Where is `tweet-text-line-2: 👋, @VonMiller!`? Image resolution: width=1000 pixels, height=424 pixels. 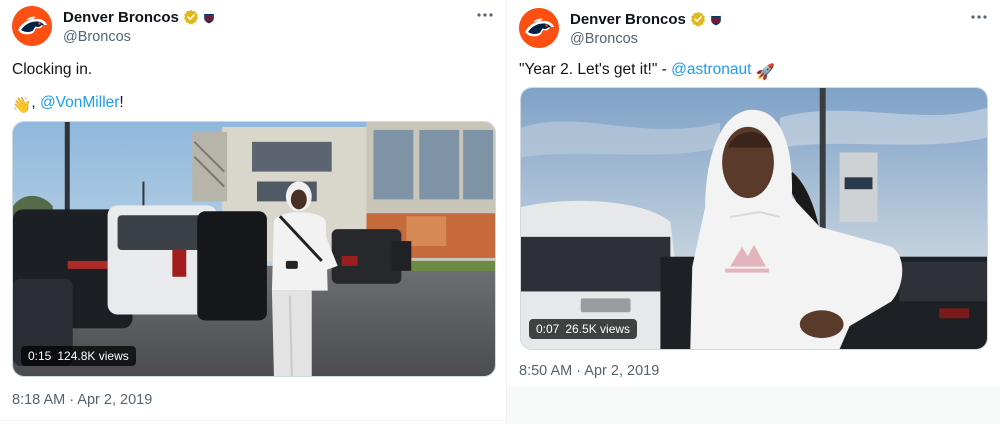 tweet-text-line-2: 👋, @VonMiller! is located at coordinates (68, 104).